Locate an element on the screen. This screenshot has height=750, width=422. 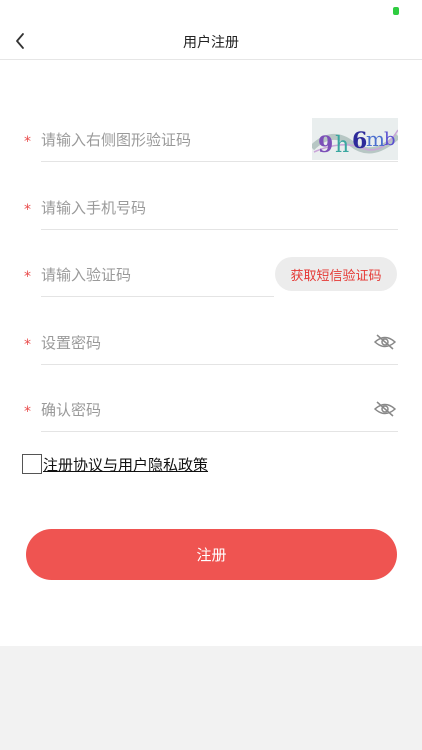
captcha-char-1: 9 is located at coordinates (325, 145).